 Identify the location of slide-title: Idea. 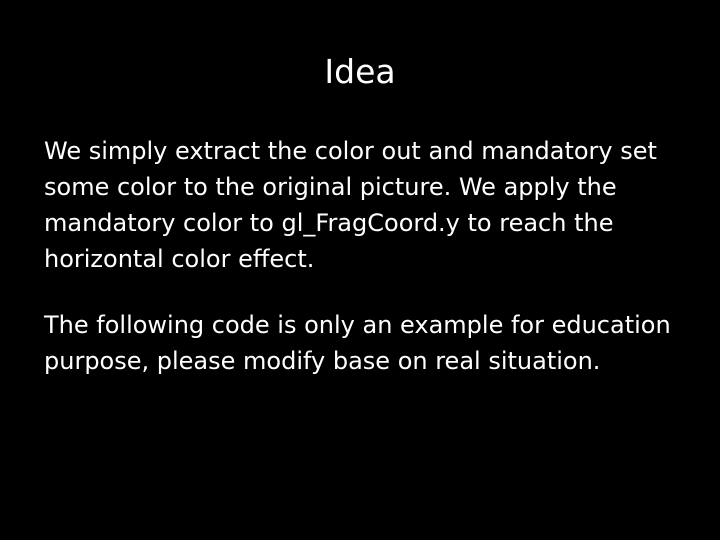
(360, 71).